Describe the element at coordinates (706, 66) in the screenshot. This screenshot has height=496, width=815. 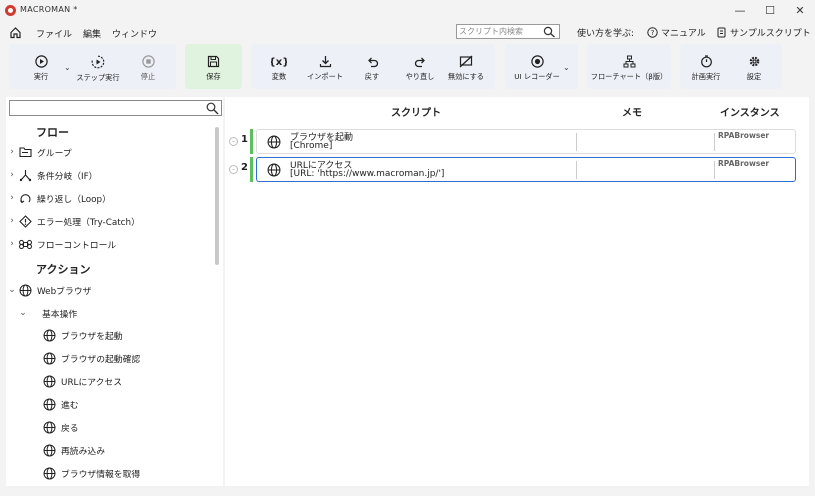
I see `scheduled-run-button: 計画実行` at that location.